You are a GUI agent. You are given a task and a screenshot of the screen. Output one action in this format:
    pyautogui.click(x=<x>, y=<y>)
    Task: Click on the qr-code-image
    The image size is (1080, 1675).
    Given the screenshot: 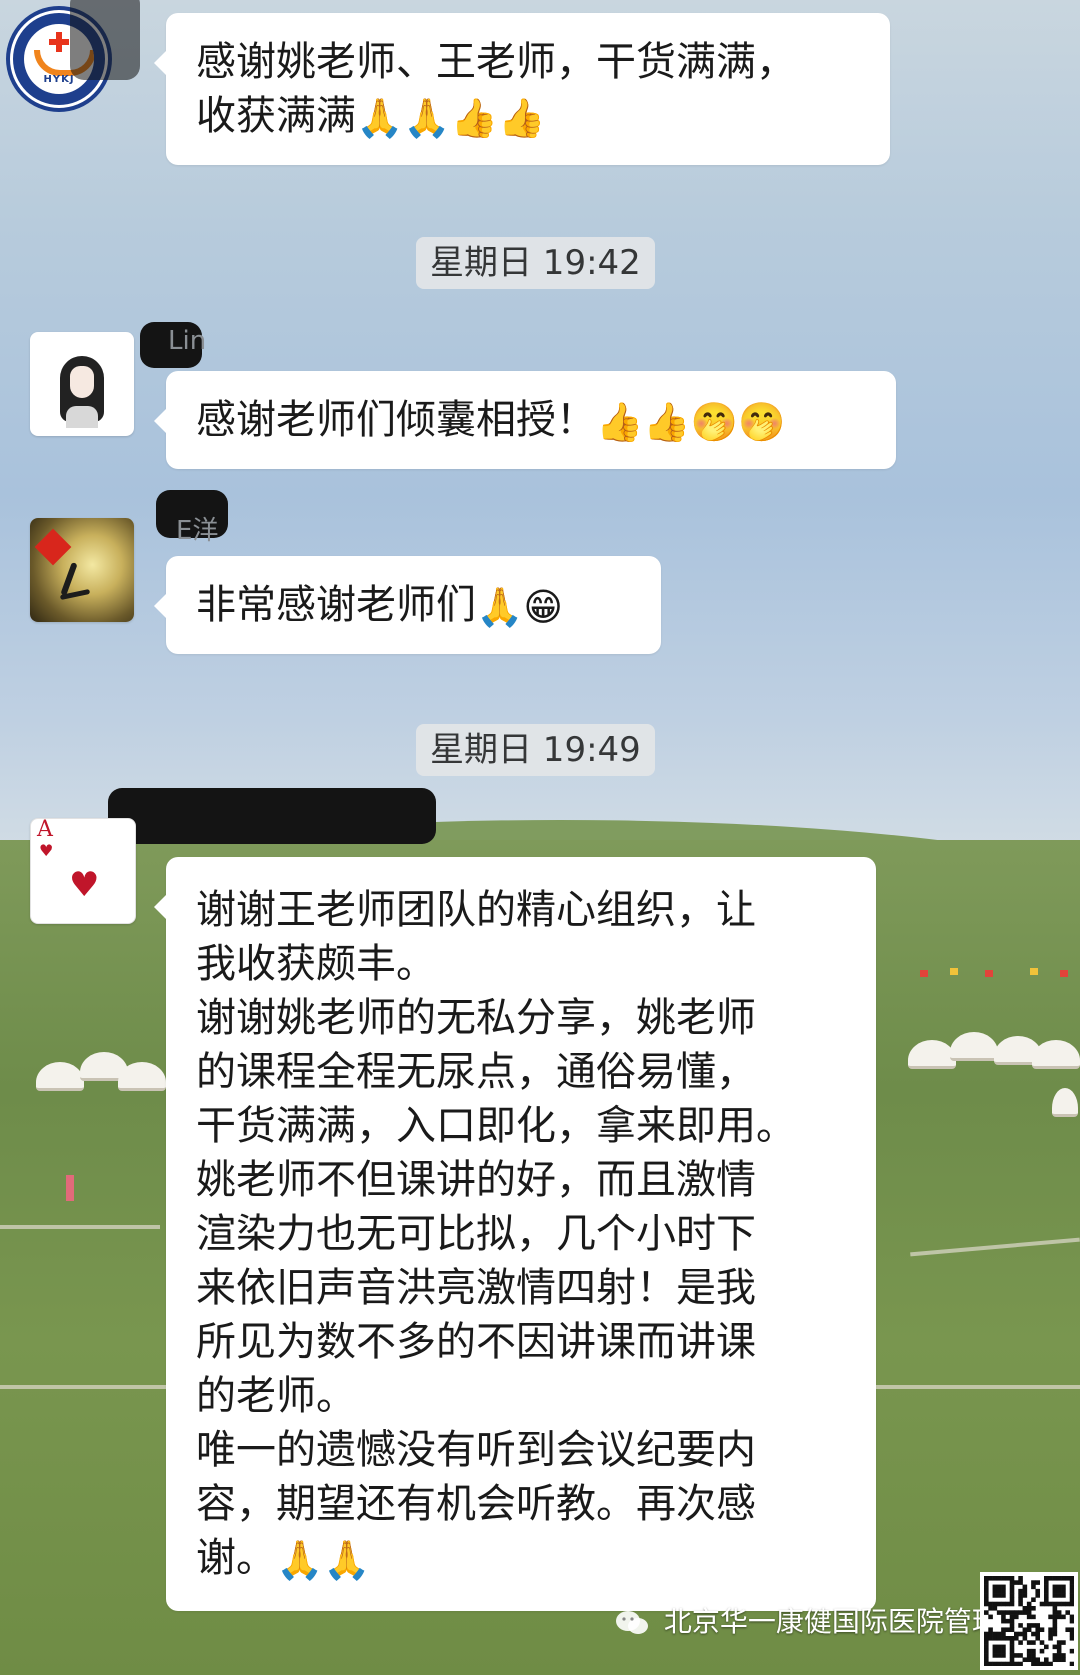 What is the action you would take?
    pyautogui.click(x=1029, y=1621)
    